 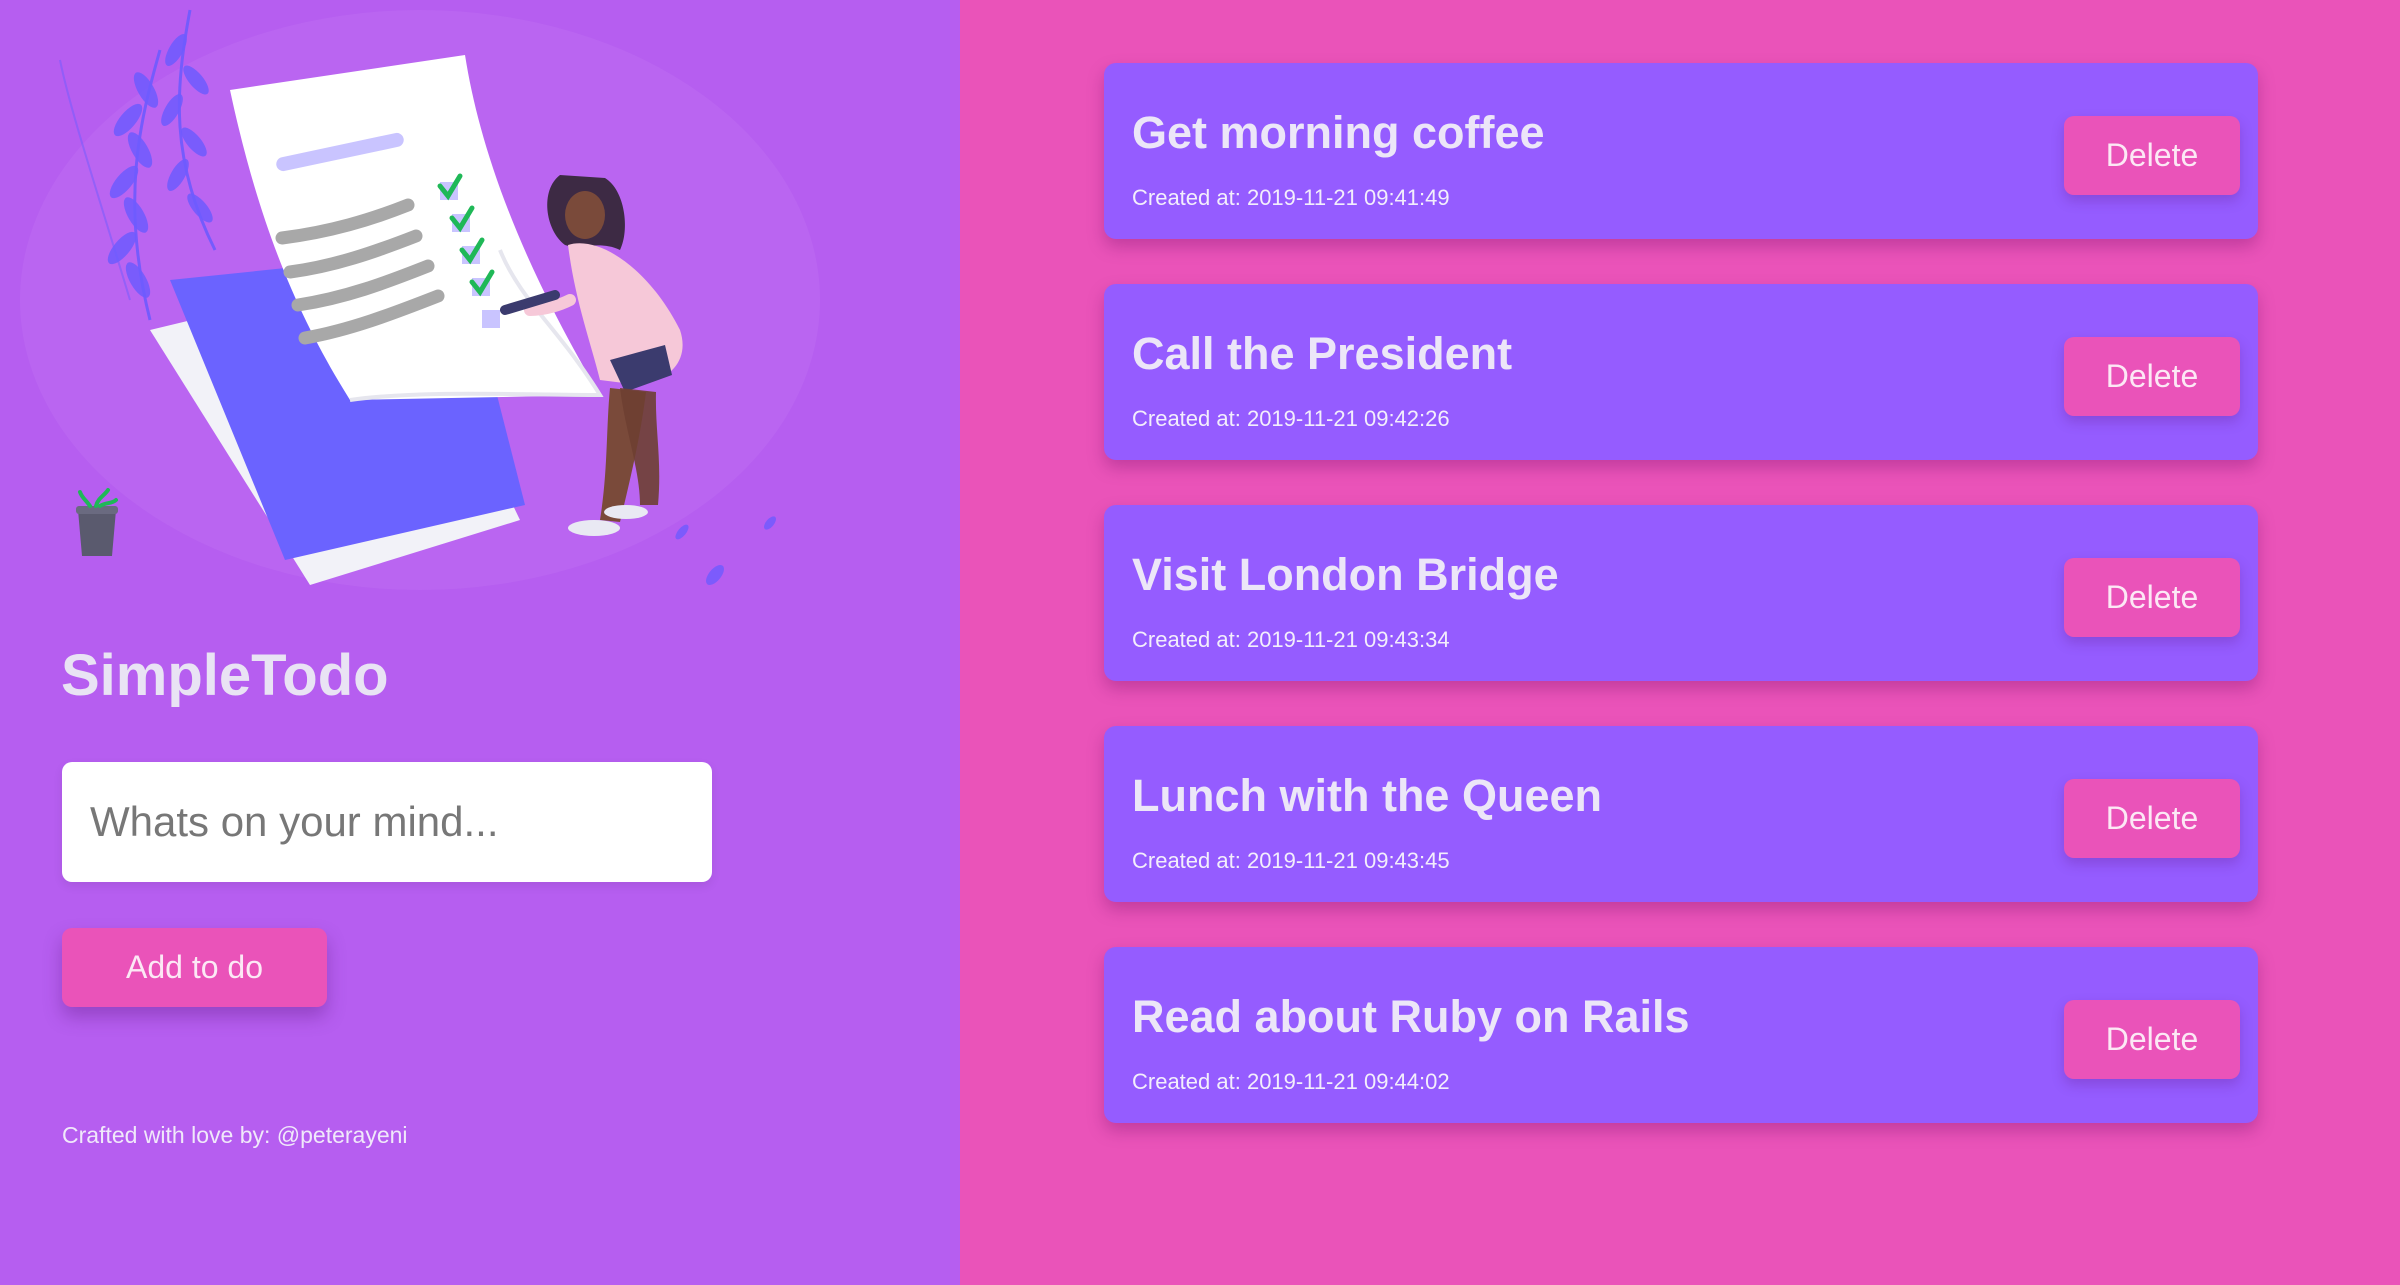 What do you see at coordinates (1322, 353) in the screenshot?
I see `todo-title: Call the President` at bounding box center [1322, 353].